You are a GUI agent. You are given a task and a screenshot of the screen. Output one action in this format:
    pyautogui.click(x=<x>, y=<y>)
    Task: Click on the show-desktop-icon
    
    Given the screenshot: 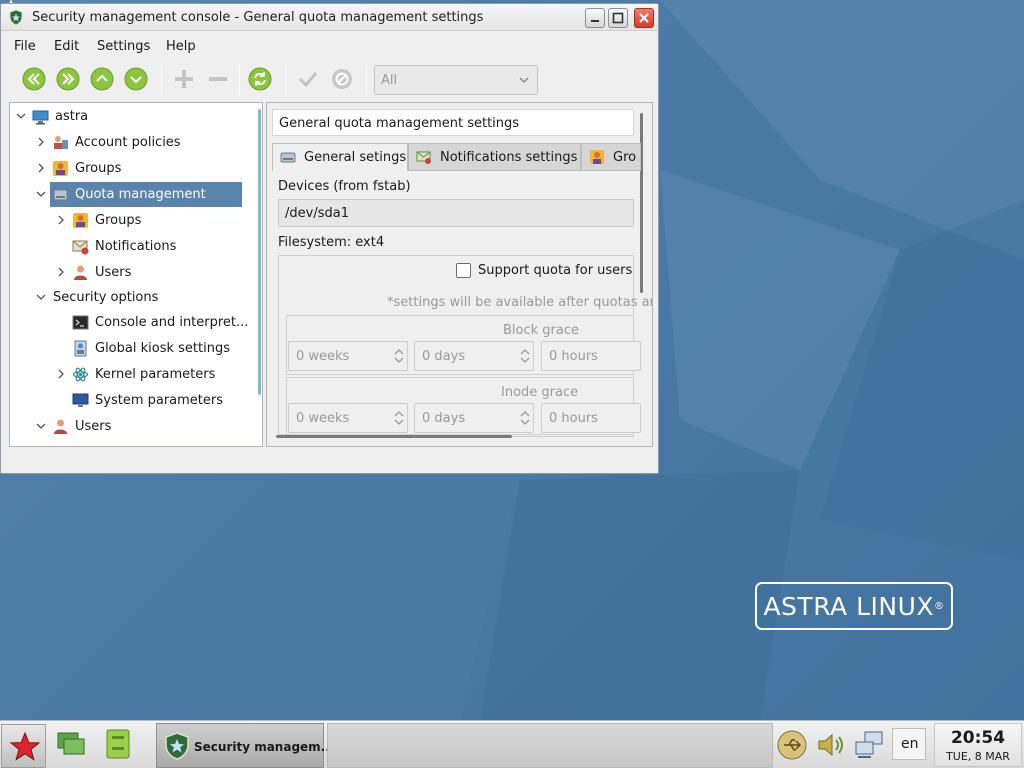 What is the action you would take?
    pyautogui.click(x=72, y=744)
    